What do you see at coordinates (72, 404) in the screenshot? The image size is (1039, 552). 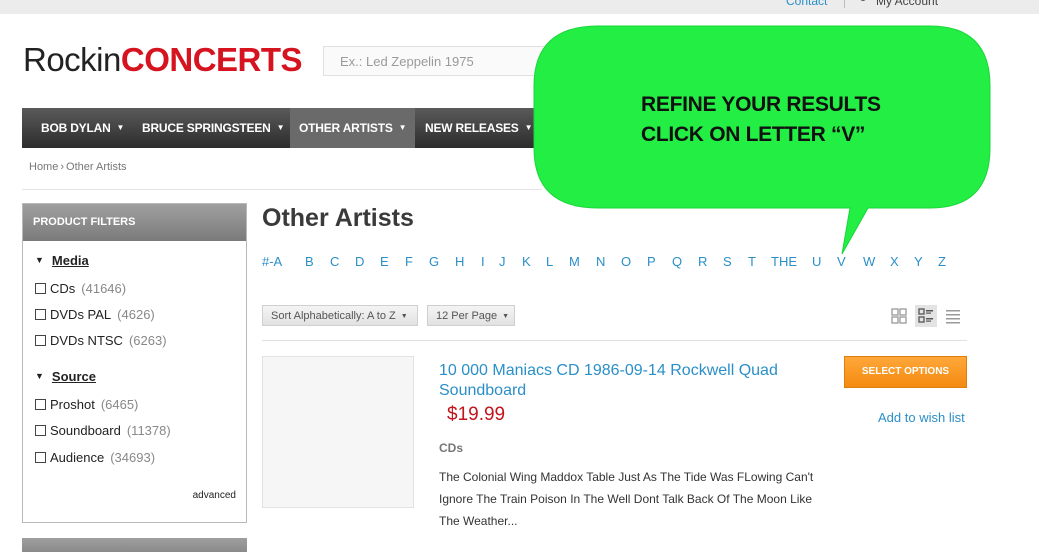 I see `filter-option-label: Proshot` at bounding box center [72, 404].